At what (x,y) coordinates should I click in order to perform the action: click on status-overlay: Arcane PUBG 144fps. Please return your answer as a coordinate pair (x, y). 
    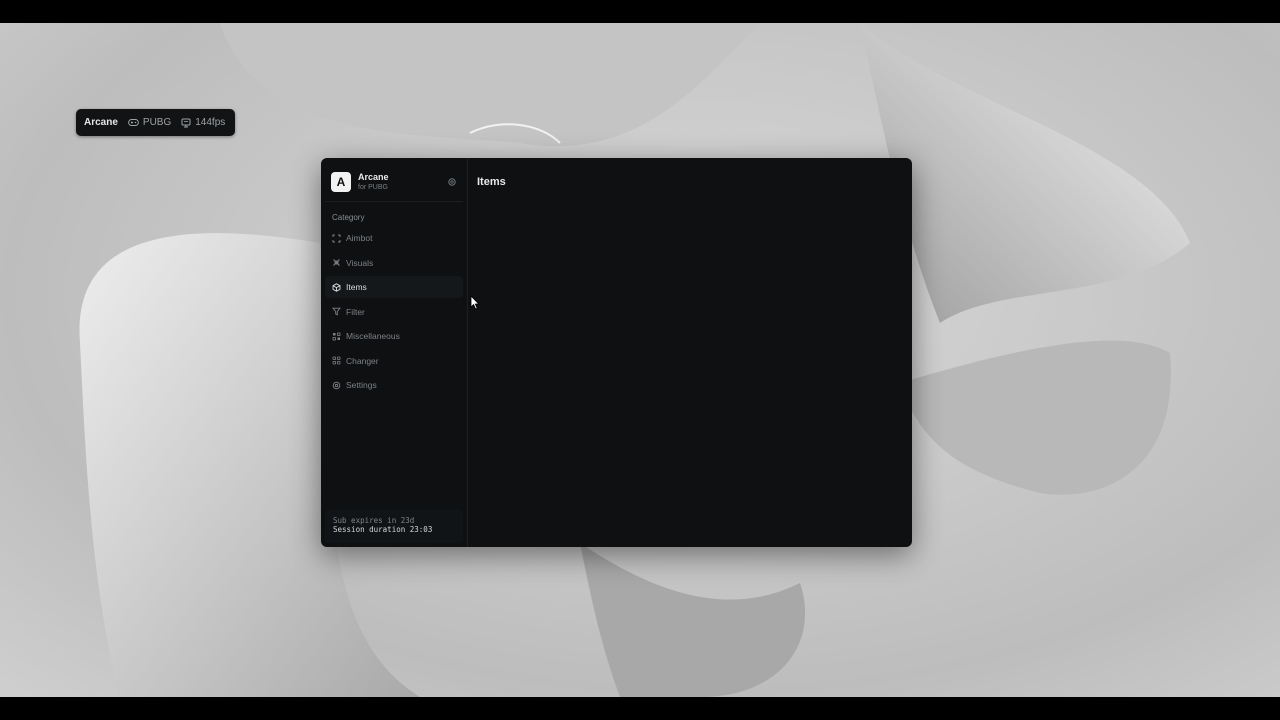
    Looking at the image, I should click on (155, 122).